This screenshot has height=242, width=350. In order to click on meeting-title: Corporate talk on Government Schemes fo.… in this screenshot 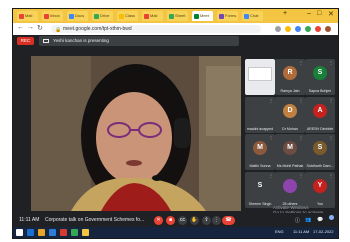, I will do `click(95, 220)`.